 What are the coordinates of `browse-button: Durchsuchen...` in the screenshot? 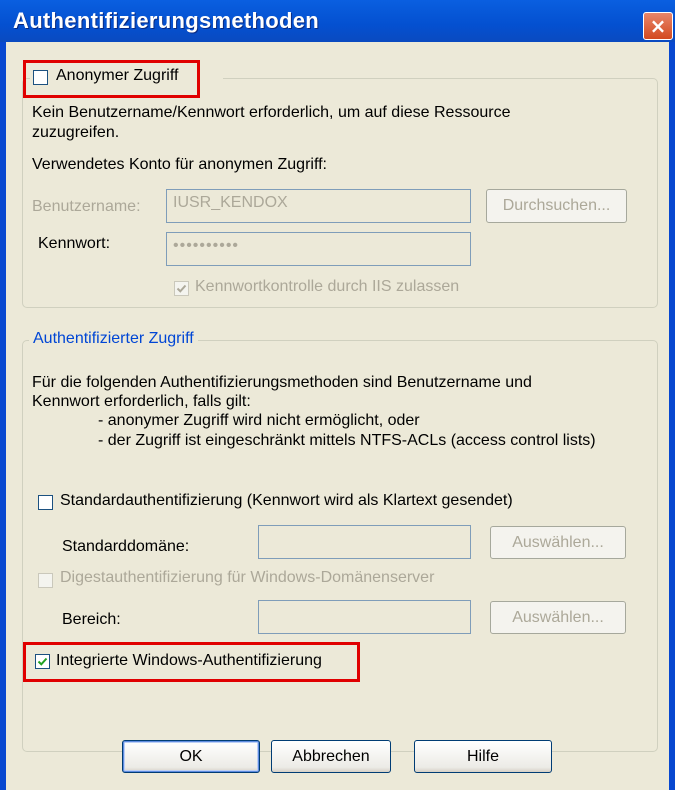 It's located at (556, 206).